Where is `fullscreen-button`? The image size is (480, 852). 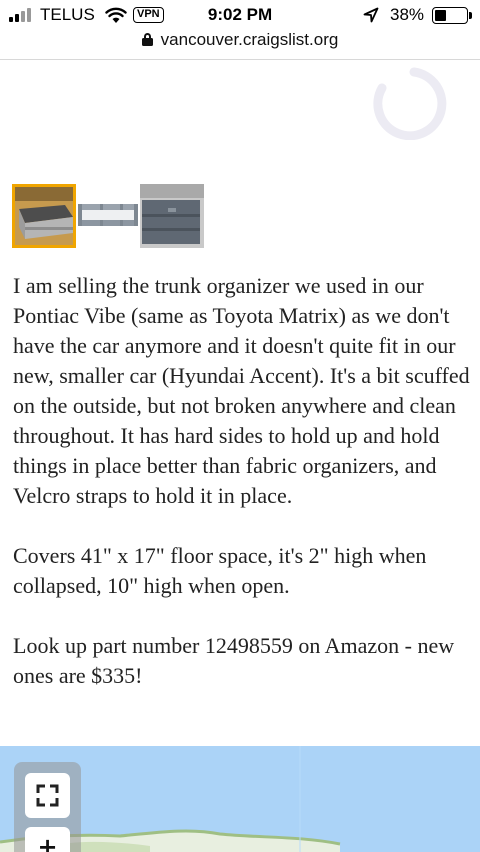
fullscreen-button is located at coordinates (47, 795).